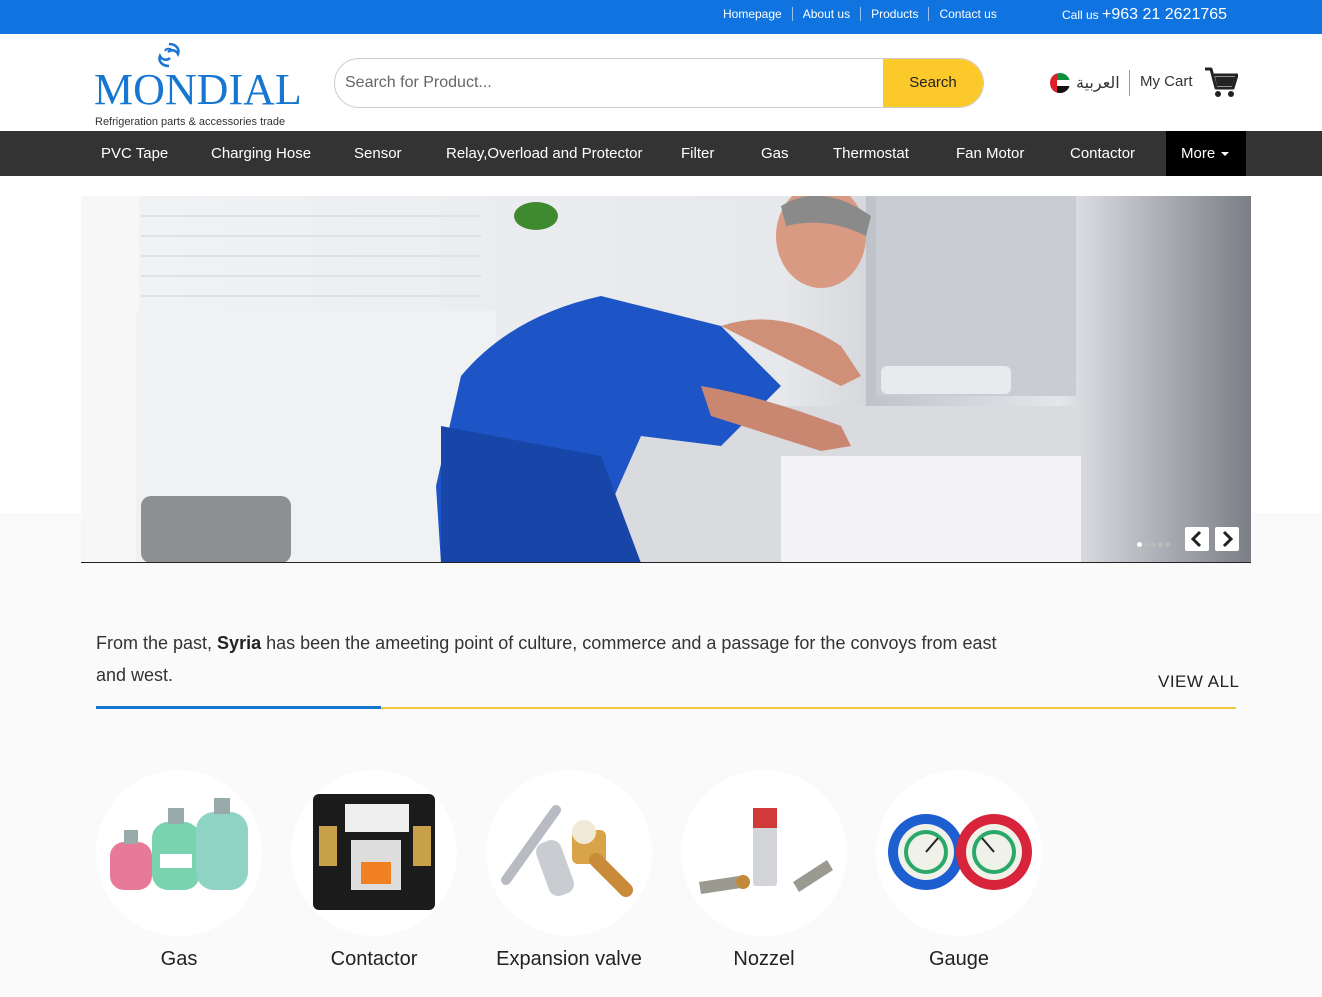 Image resolution: width=1322 pixels, height=997 pixels. What do you see at coordinates (569, 959) in the screenshot?
I see `category-expansion-valve-label: Expansion valve` at bounding box center [569, 959].